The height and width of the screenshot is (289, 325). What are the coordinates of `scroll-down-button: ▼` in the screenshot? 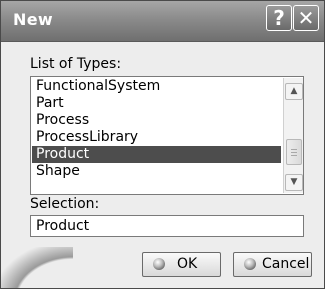 It's located at (294, 182).